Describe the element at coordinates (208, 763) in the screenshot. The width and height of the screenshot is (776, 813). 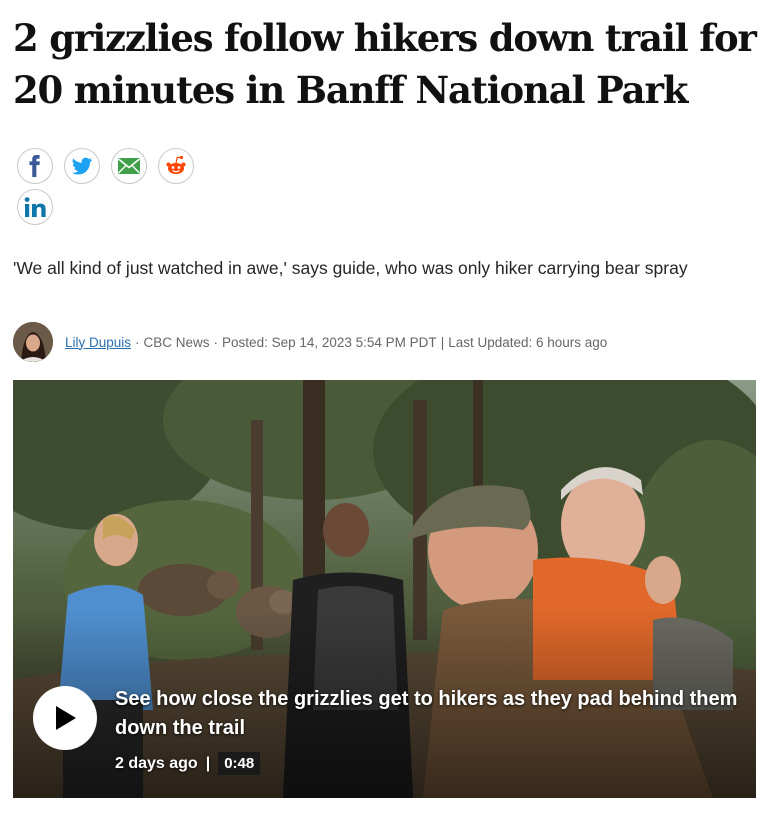
I see `video-meta-pipe: |` at that location.